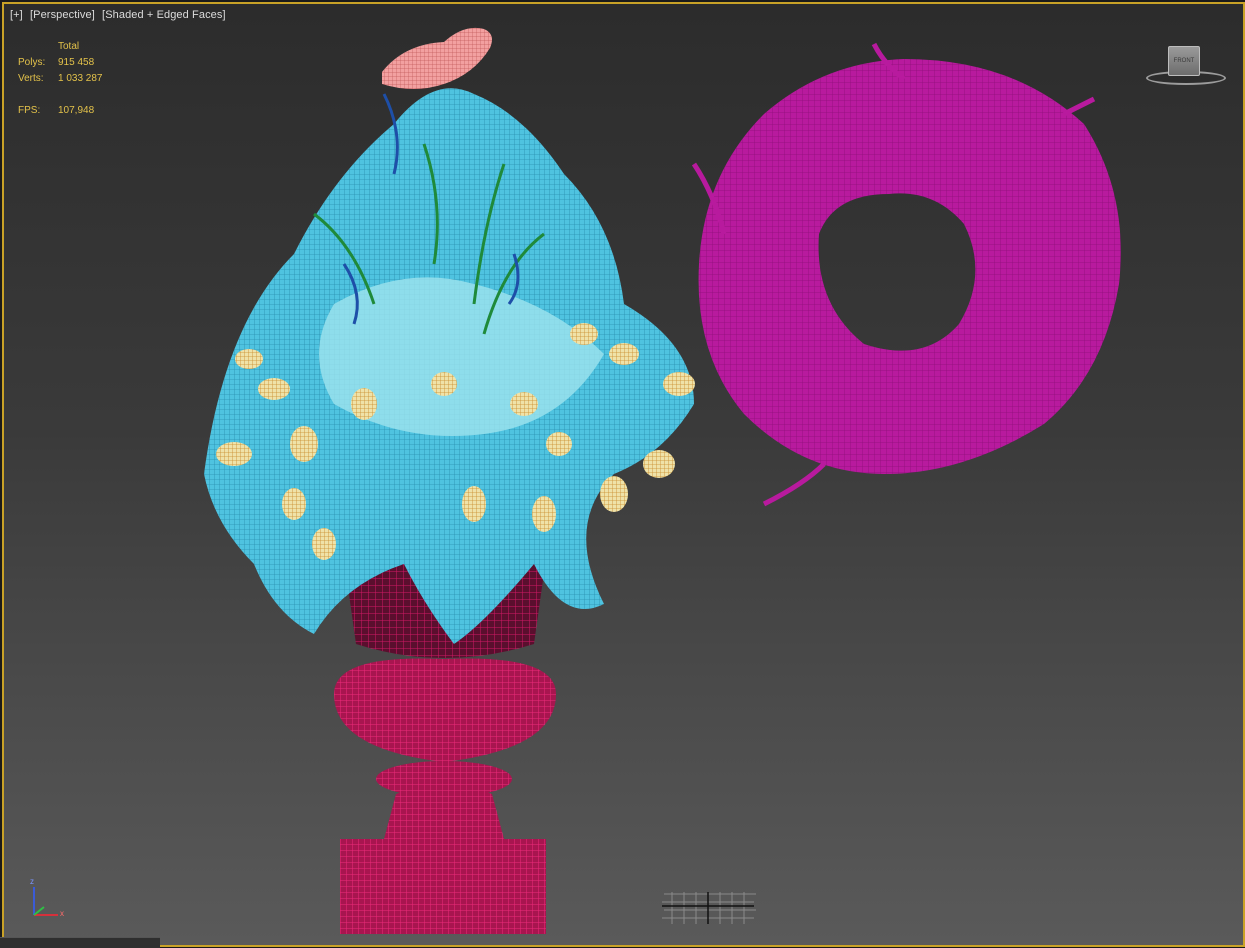 Image resolution: width=1245 pixels, height=948 pixels. What do you see at coordinates (437, 58) in the screenshot?
I see `bird-figure` at bounding box center [437, 58].